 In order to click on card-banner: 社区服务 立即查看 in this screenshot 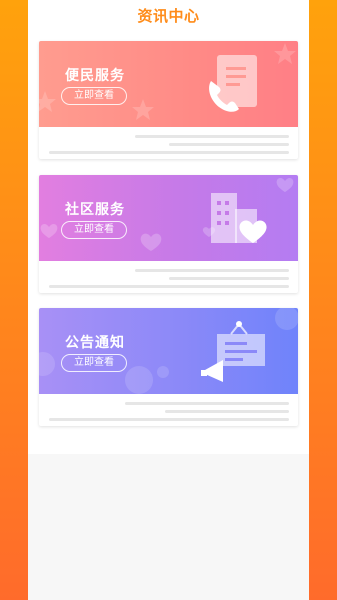, I will do `click(168, 218)`.